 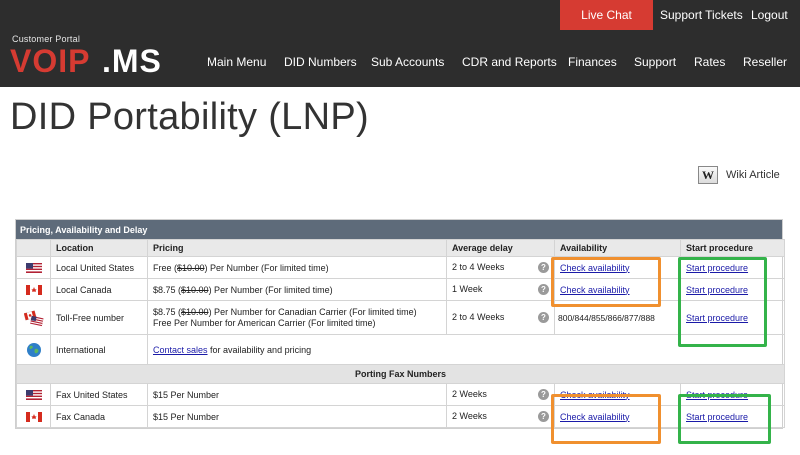 I want to click on section-title: Porting Fax Numbers, so click(x=400, y=374).